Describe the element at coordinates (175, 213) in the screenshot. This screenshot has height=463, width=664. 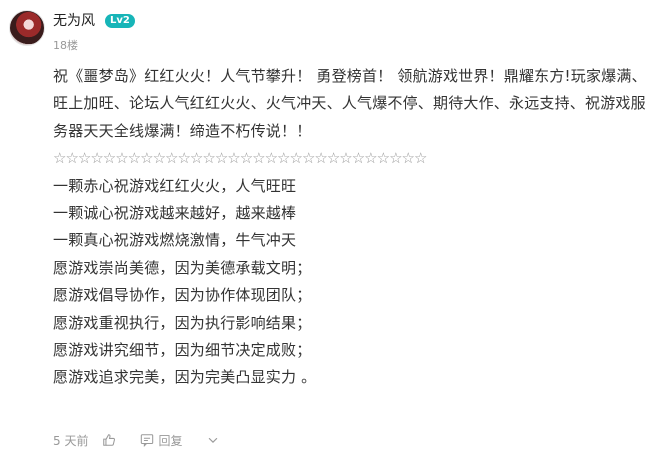
I see `post-line: 一颗诚心祝游戏越来越好，越来越棒` at that location.